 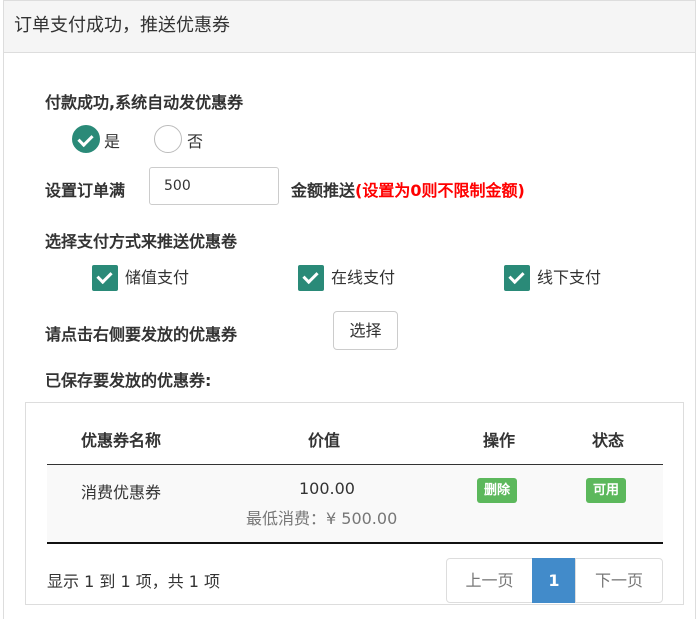 I want to click on threshold-prefix: 设置订单满, so click(x=85, y=190).